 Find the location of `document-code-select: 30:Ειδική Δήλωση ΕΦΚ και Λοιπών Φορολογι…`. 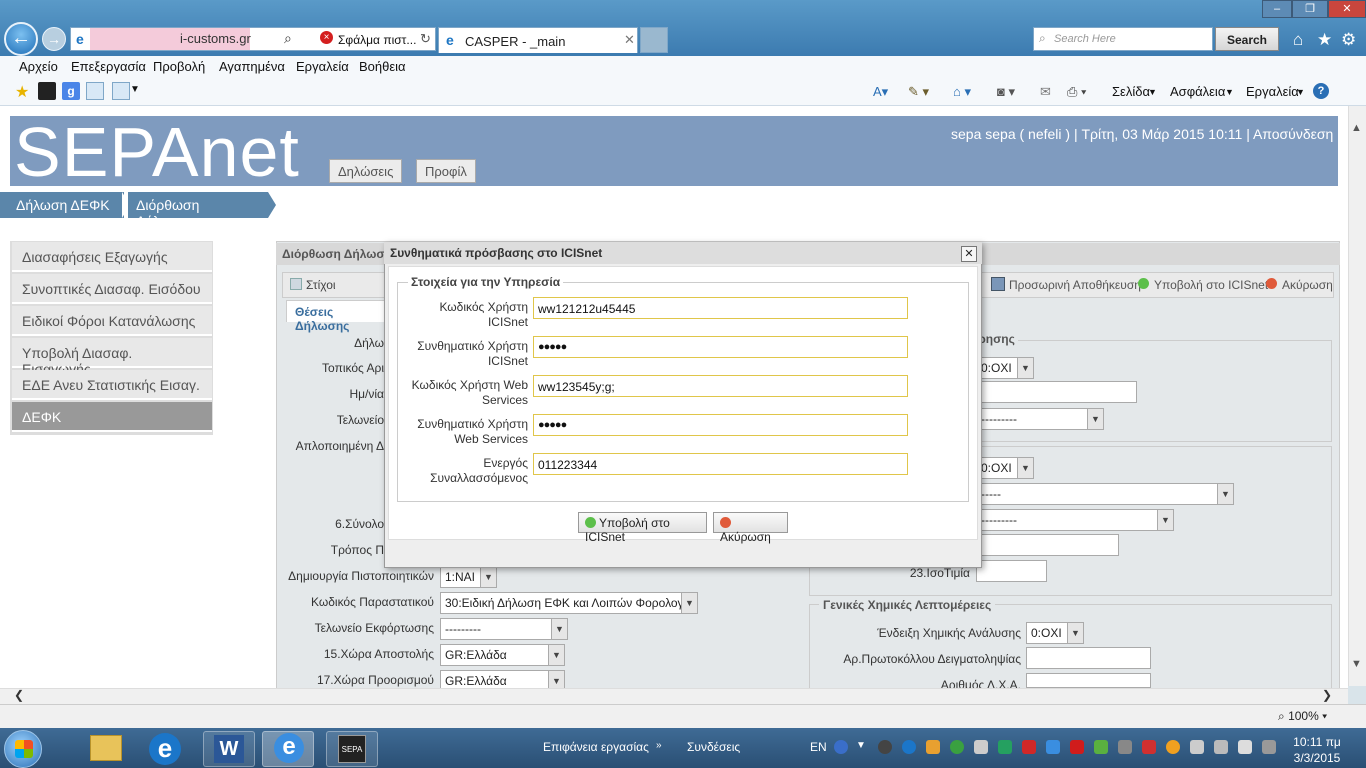

document-code-select: 30:Ειδική Δήλωση ΕΦΚ και Λοιπών Φορολογι… is located at coordinates (569, 603).